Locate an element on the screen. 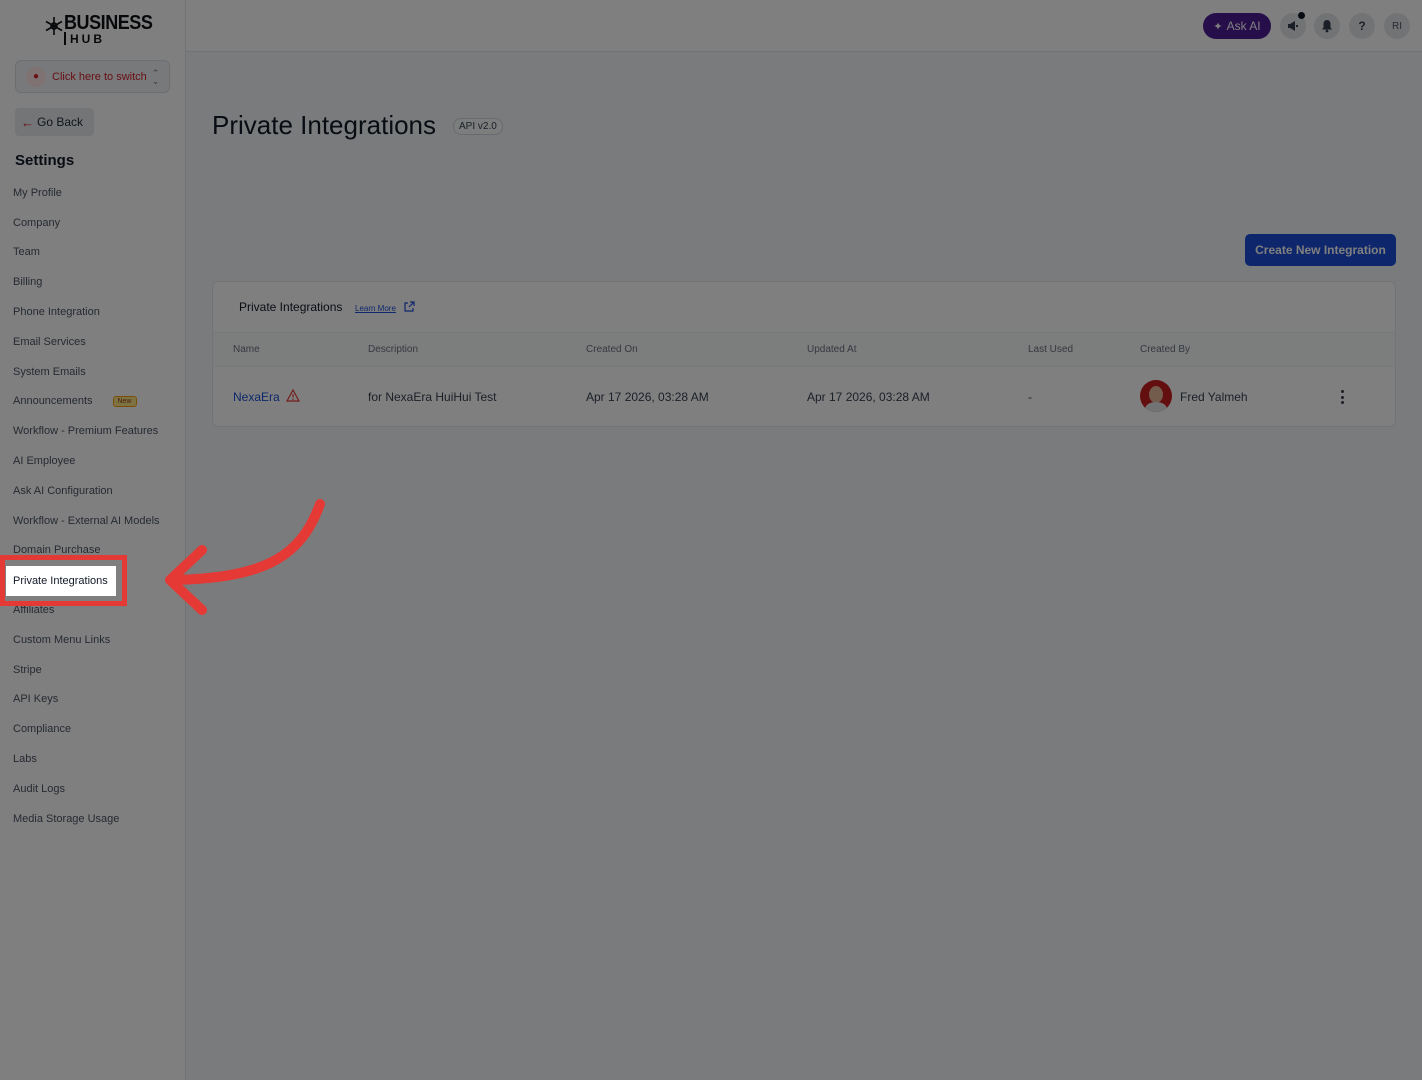 This screenshot has height=1080, width=1422. highlighted-item-label: Private Integrations is located at coordinates (60, 581).